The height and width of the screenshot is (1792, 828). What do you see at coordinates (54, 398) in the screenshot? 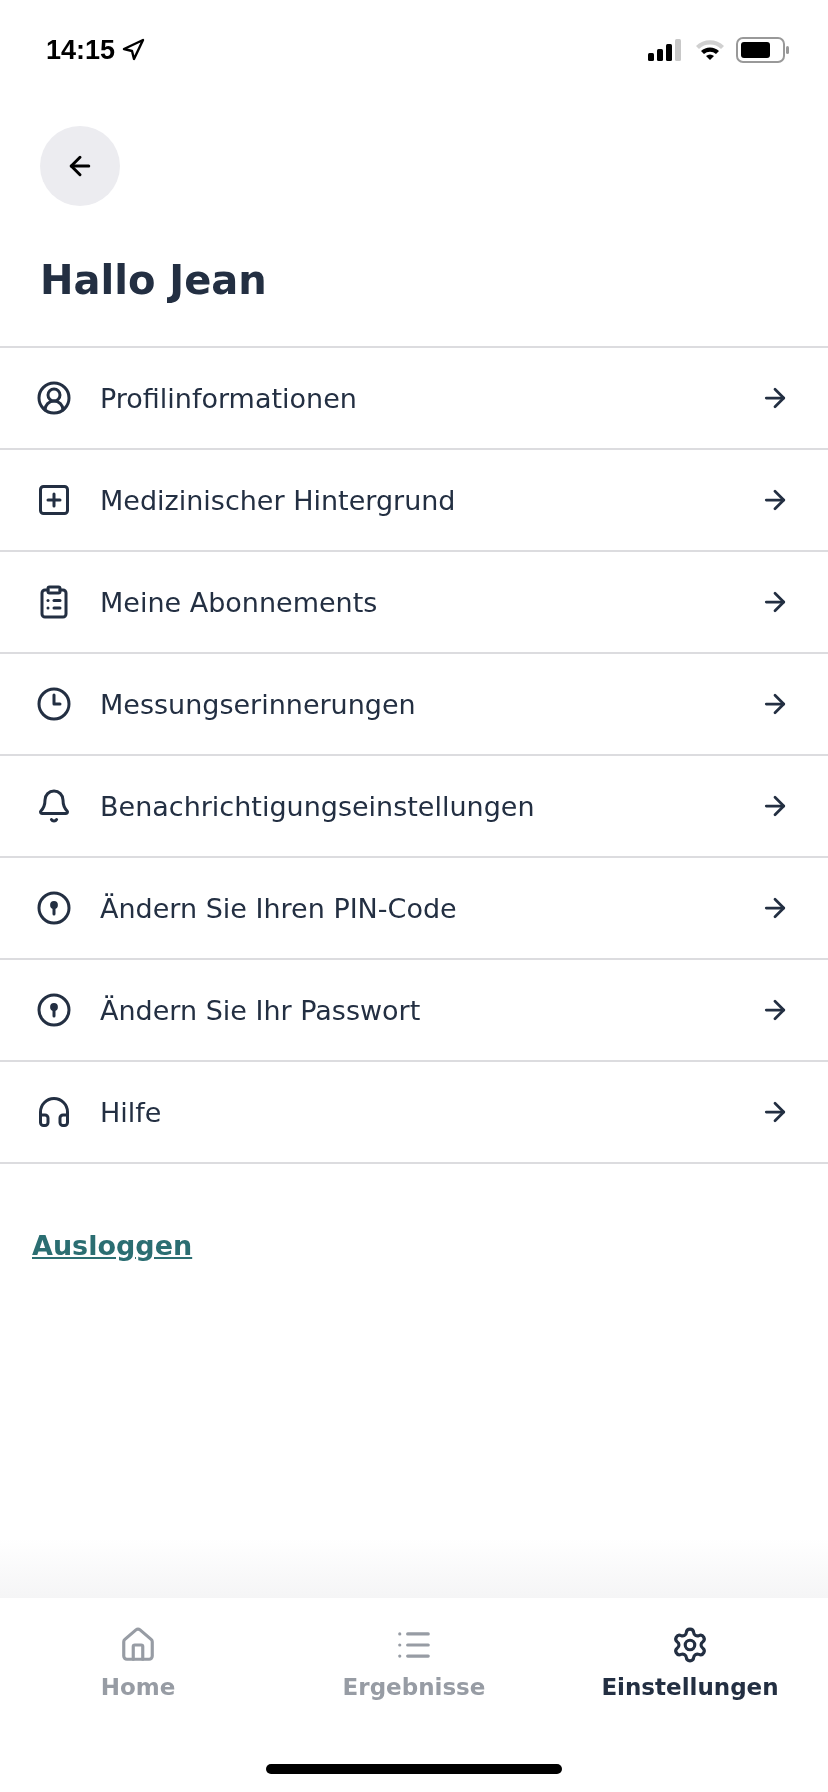
I see `user-icon` at bounding box center [54, 398].